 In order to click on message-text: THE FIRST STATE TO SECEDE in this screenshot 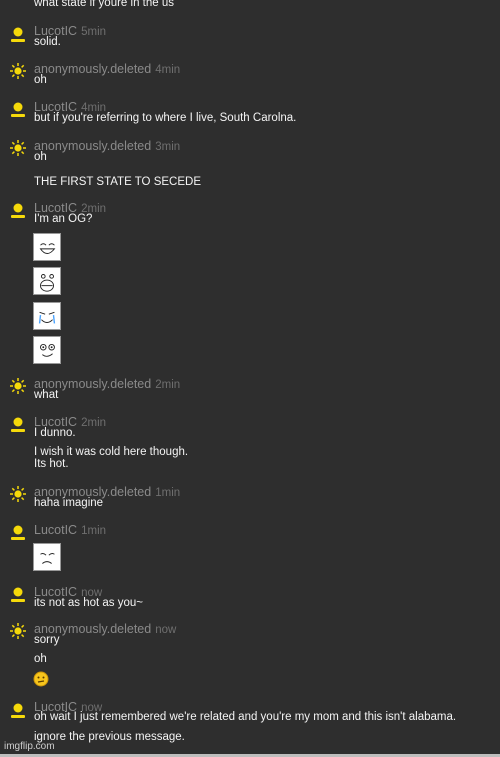, I will do `click(117, 182)`.